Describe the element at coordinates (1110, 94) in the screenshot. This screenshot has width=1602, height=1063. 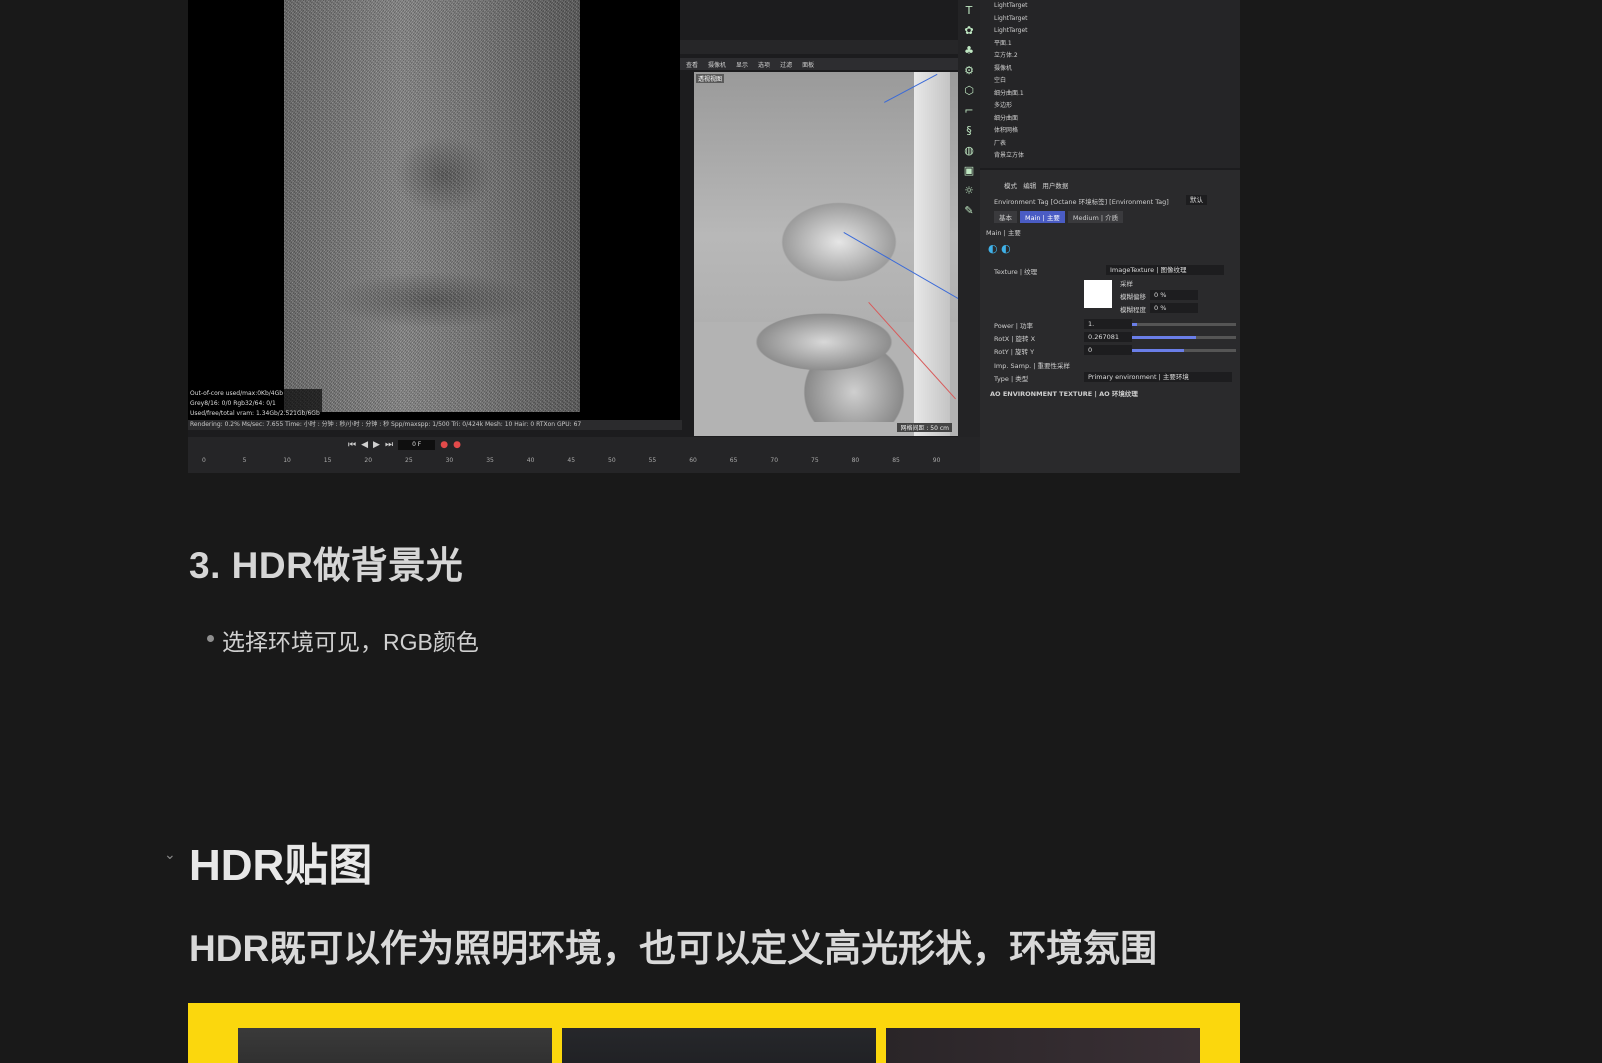
I see `object-row: 细分曲面.1` at that location.